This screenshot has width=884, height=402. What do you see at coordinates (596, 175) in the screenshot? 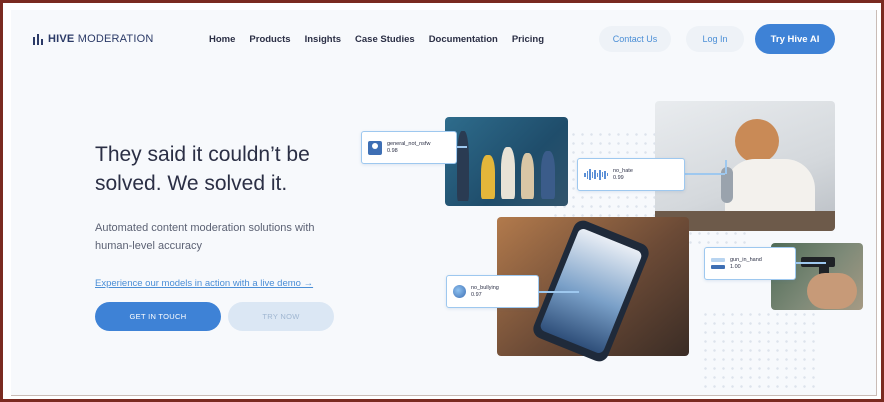
I see `audio-wave-icon` at bounding box center [596, 175].